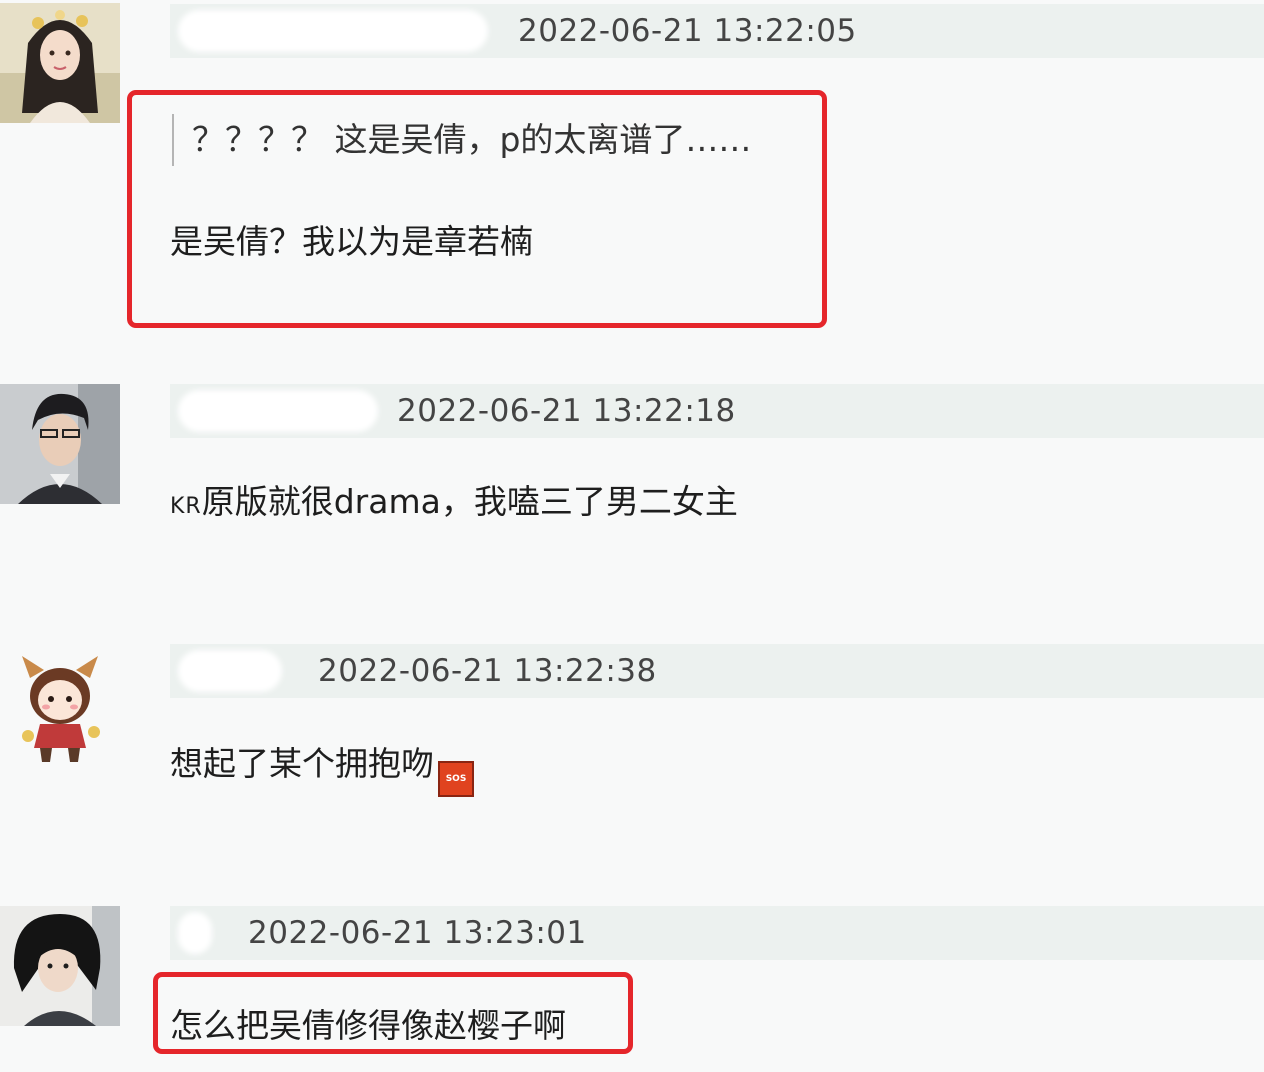 The width and height of the screenshot is (1264, 1072). I want to click on comment-text: KR原版就很drama，我嗑三了男二女主, so click(454, 504).